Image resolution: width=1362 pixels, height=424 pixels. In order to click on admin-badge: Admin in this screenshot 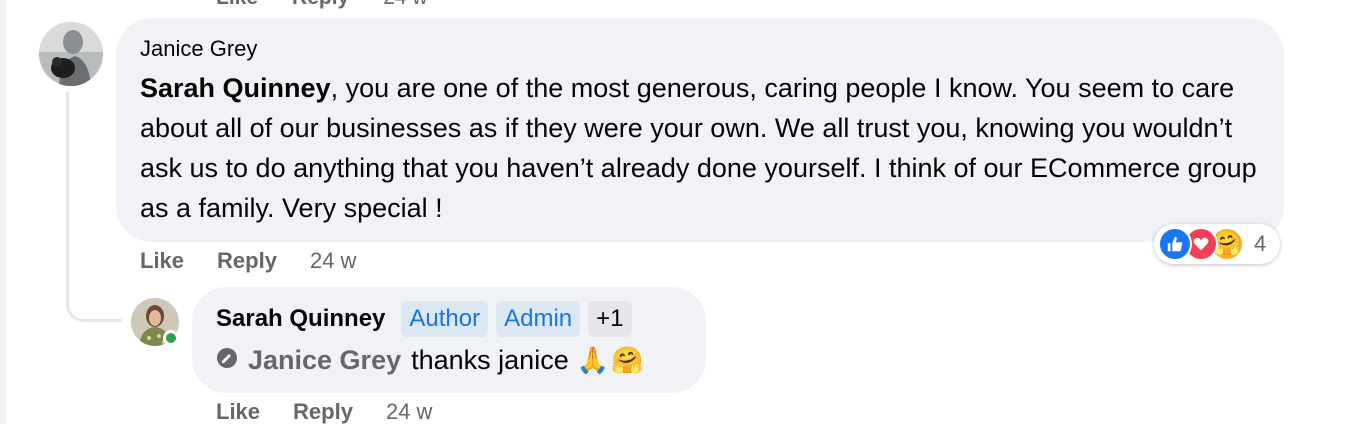, I will do `click(538, 319)`.